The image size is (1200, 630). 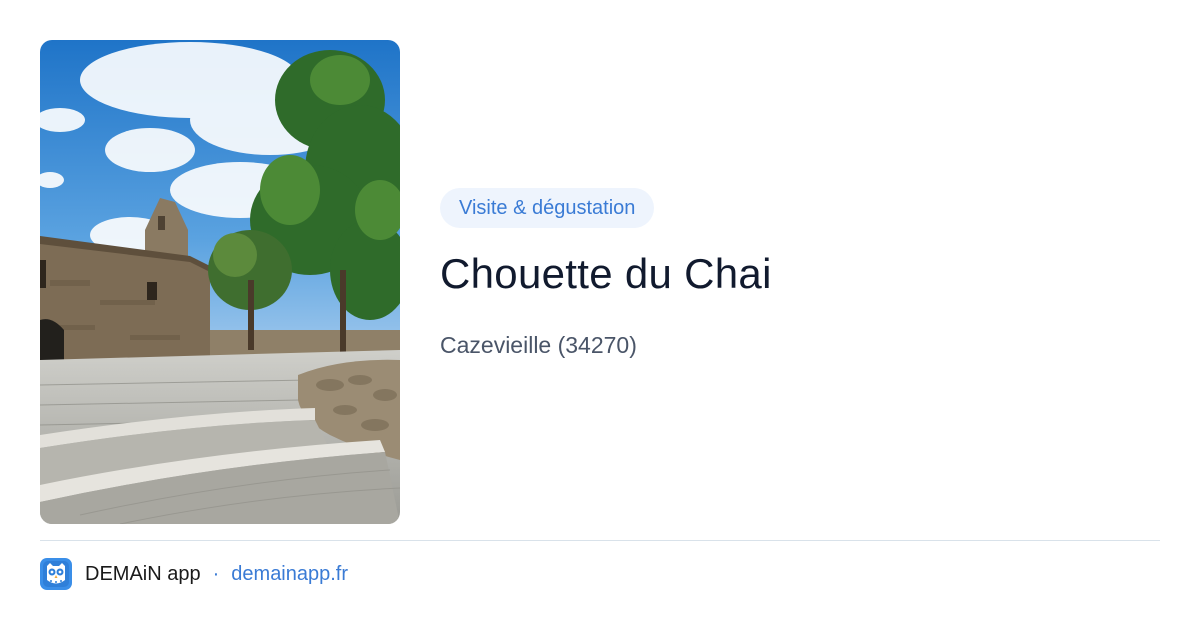 I want to click on divider, so click(x=600, y=540).